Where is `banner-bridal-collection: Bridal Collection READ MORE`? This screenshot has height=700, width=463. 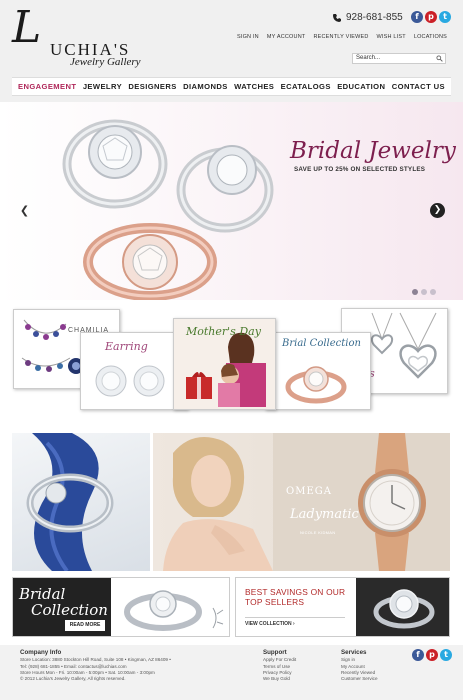 banner-bridal-collection: Bridal Collection READ MORE is located at coordinates (121, 607).